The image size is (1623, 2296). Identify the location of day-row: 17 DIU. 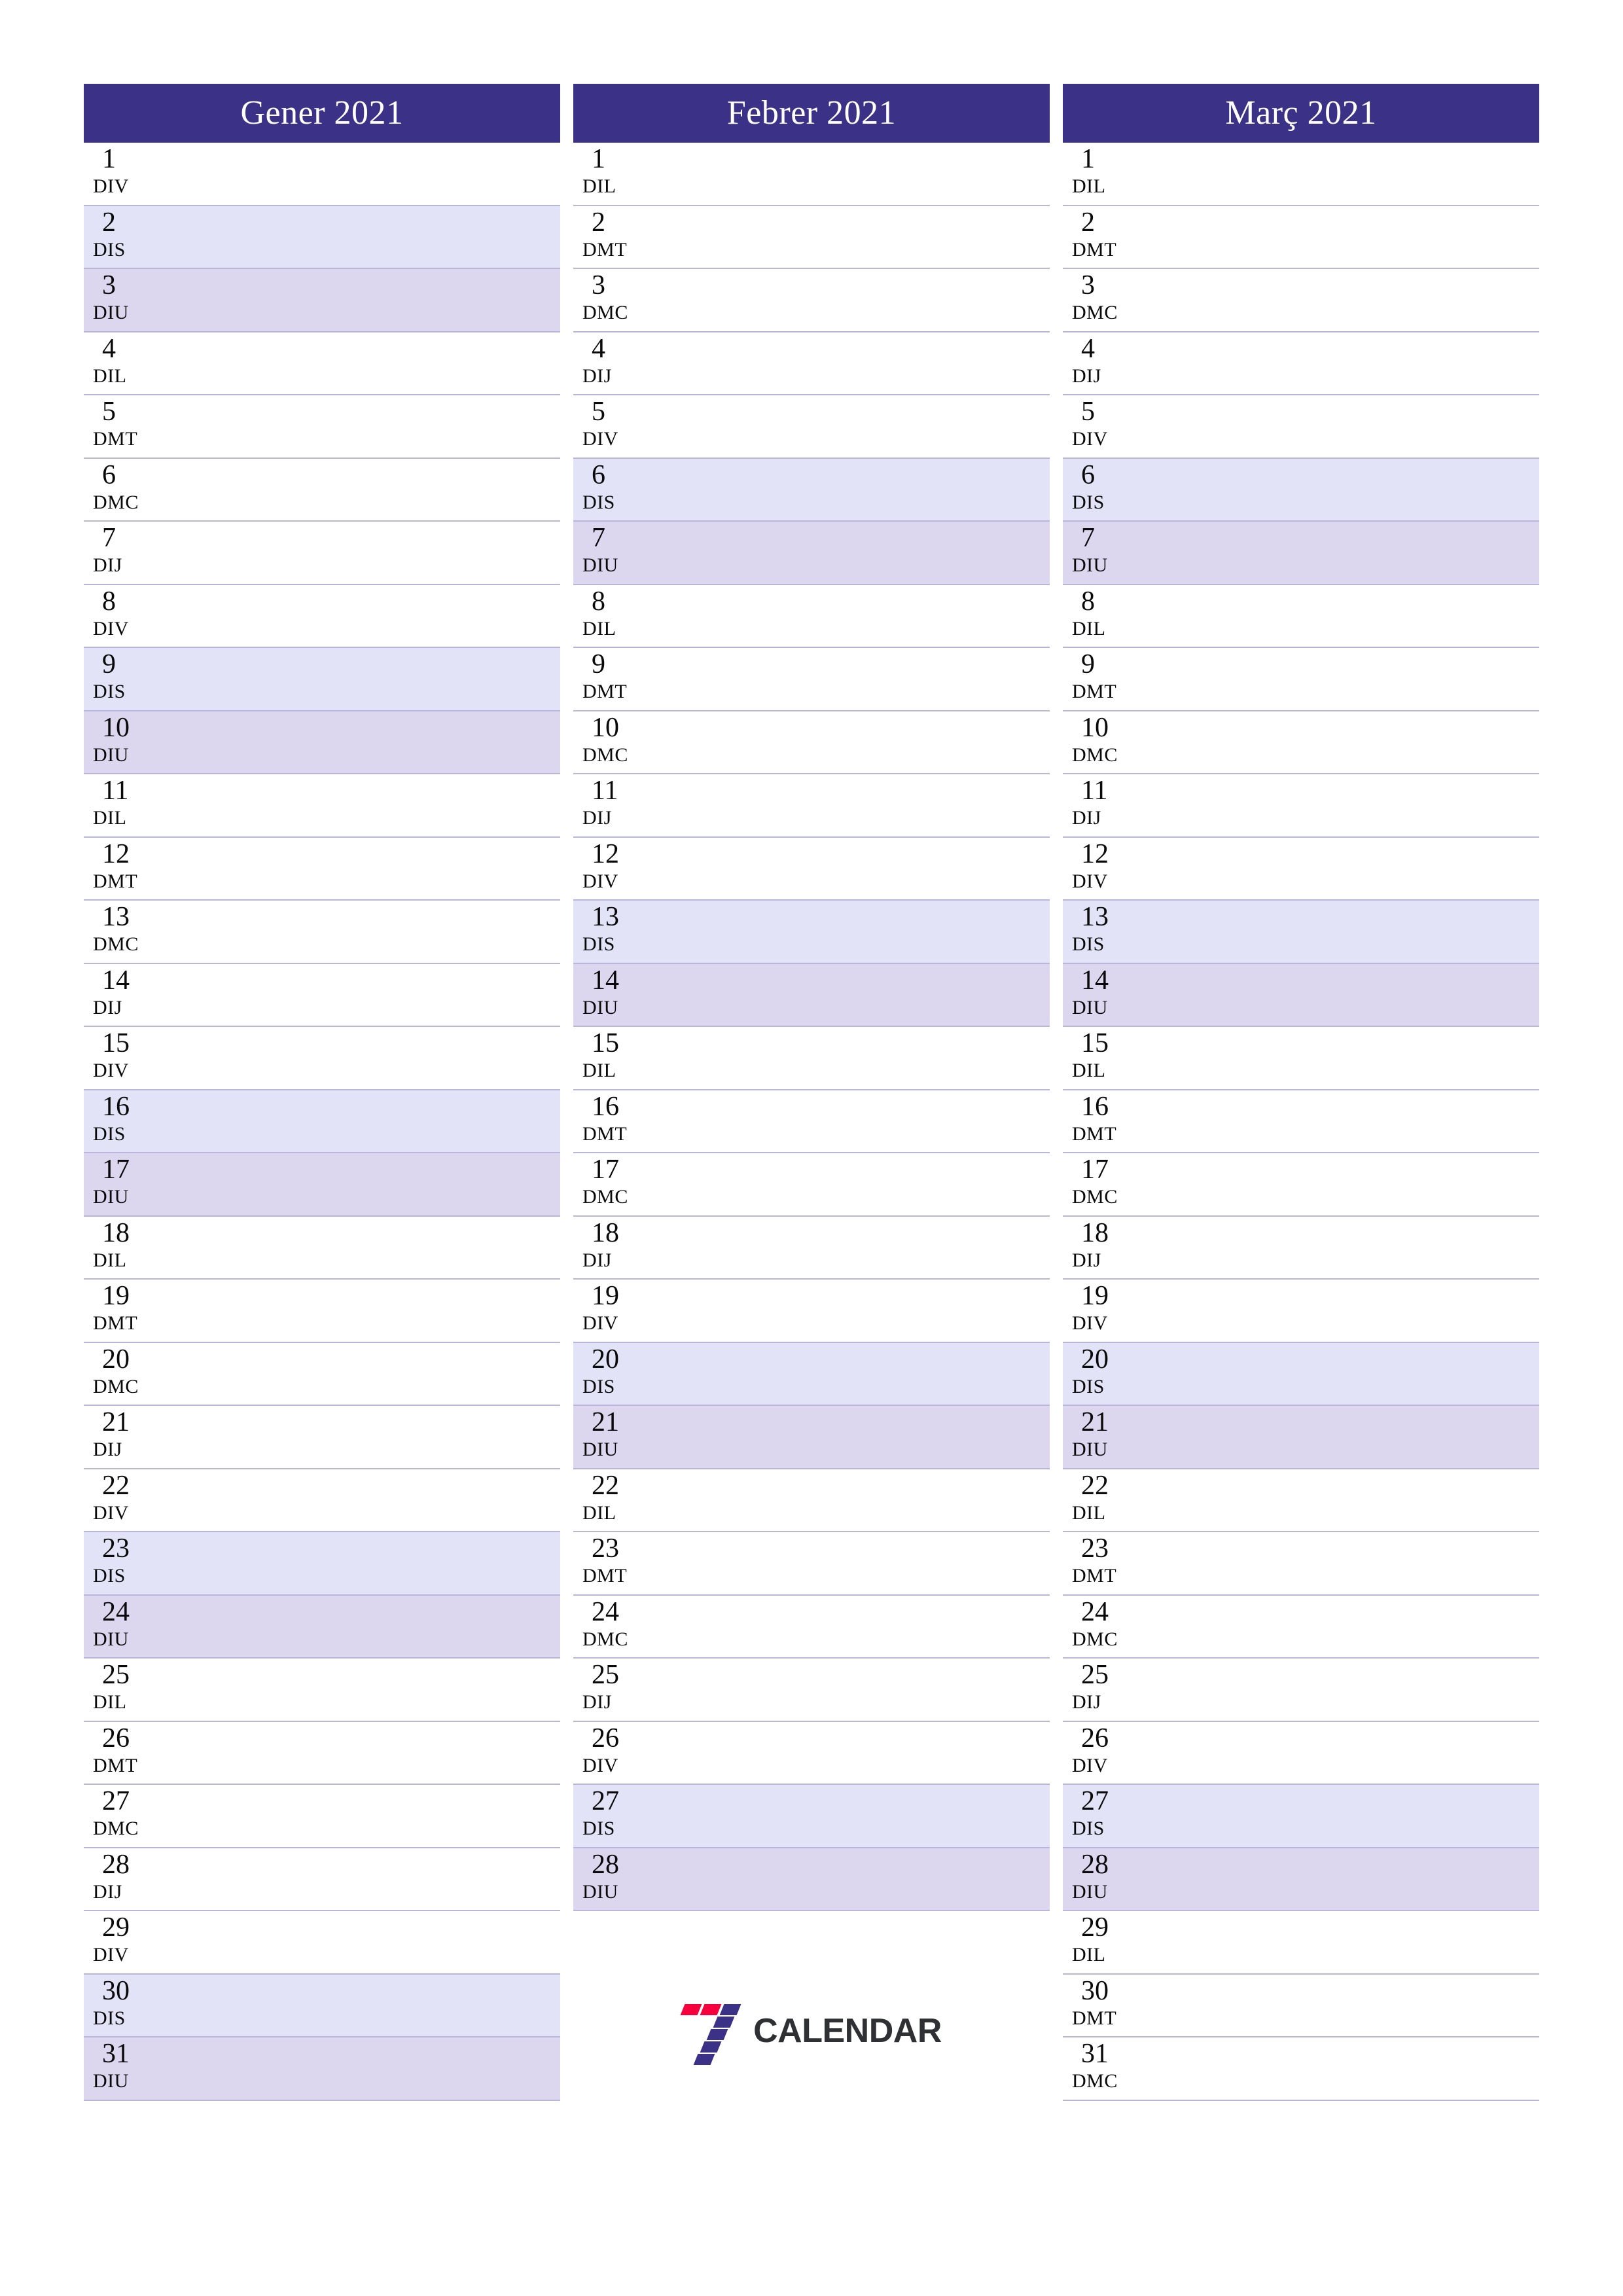
(322, 1185).